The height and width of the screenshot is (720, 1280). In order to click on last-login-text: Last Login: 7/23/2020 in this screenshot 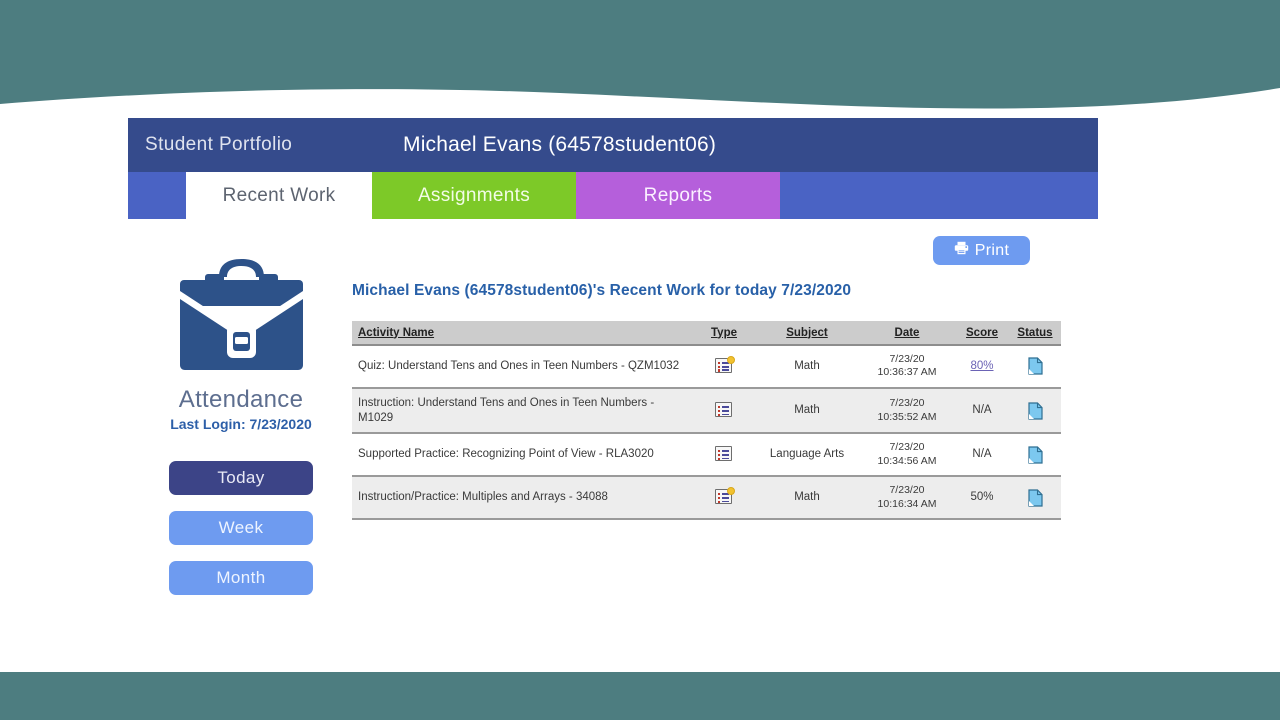, I will do `click(241, 424)`.